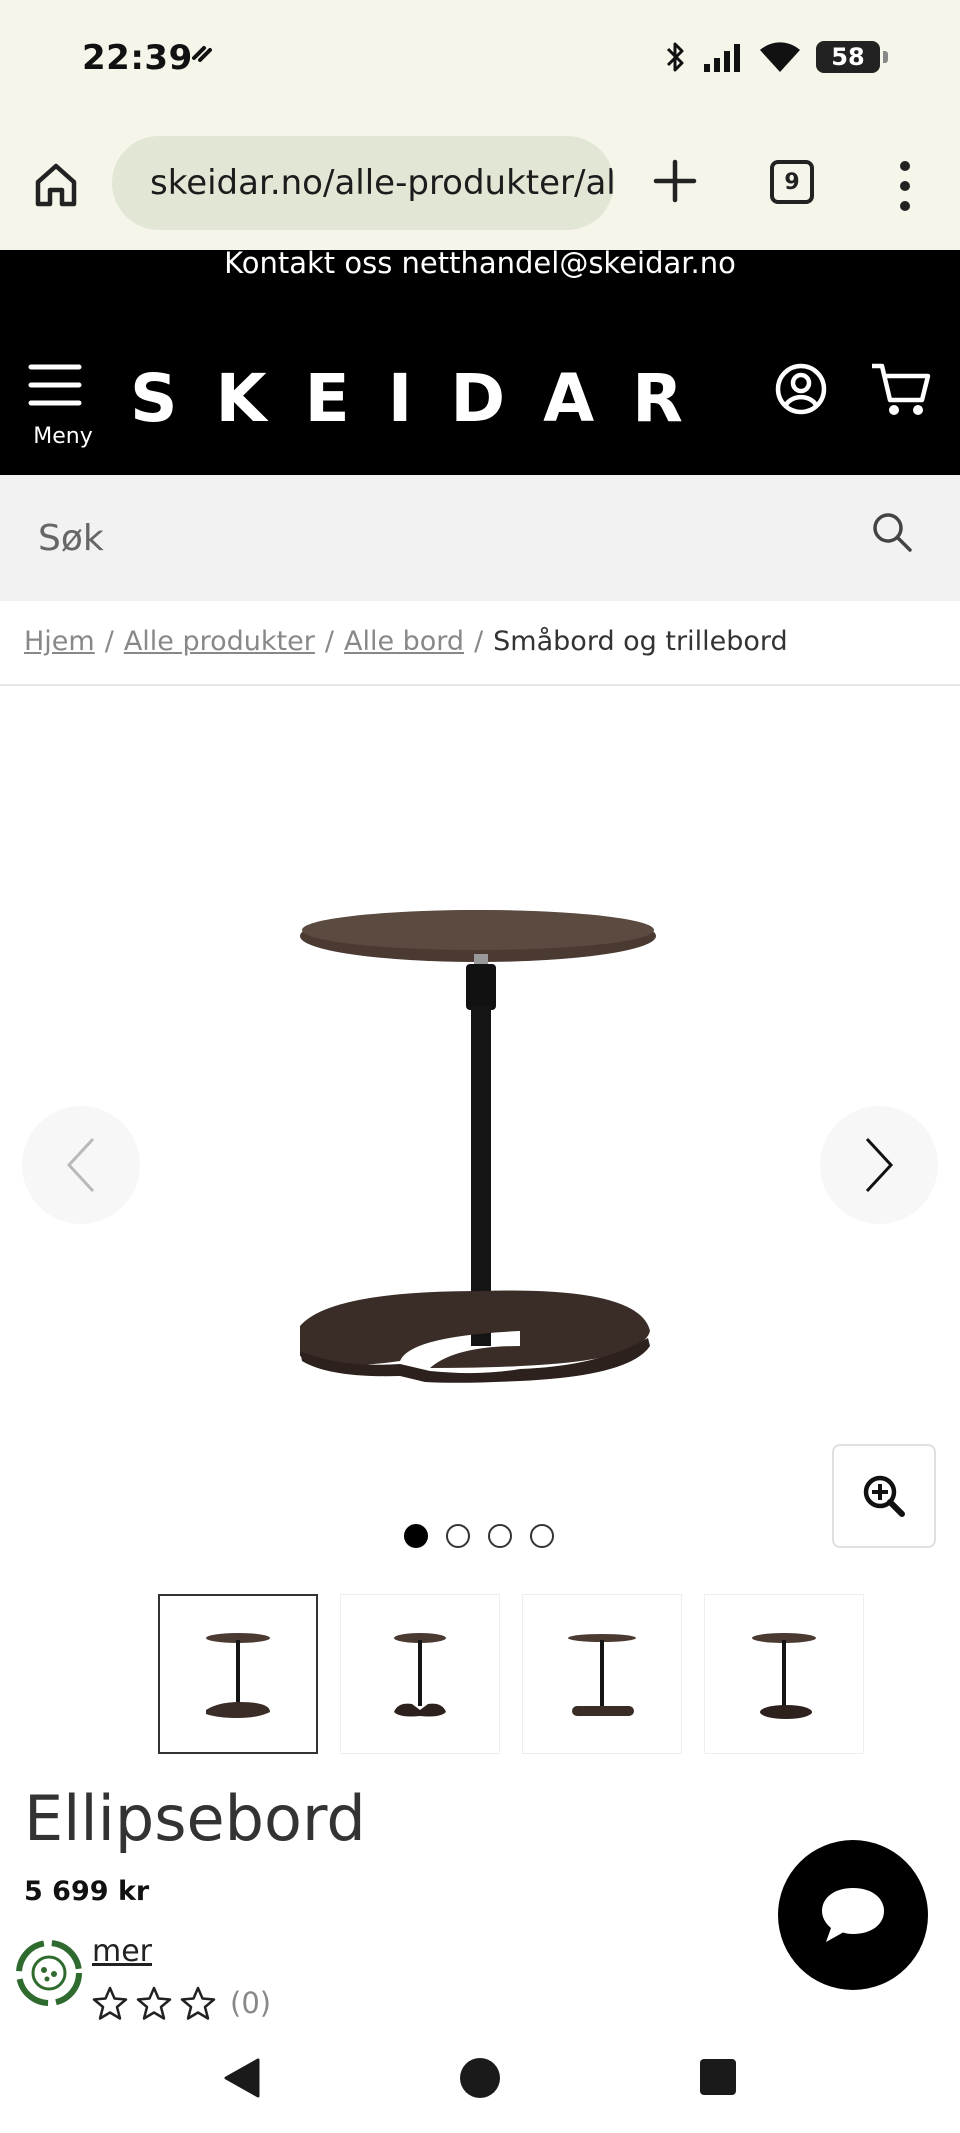  Describe the element at coordinates (425, 398) in the screenshot. I see `site-logo: SKEIDAR` at that location.